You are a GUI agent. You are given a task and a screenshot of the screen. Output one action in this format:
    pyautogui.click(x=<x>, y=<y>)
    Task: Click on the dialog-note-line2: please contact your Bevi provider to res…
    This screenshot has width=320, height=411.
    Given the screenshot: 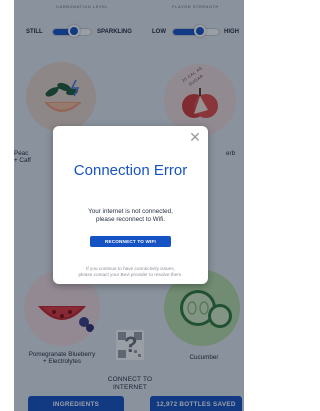 What is the action you would take?
    pyautogui.click(x=130, y=274)
    